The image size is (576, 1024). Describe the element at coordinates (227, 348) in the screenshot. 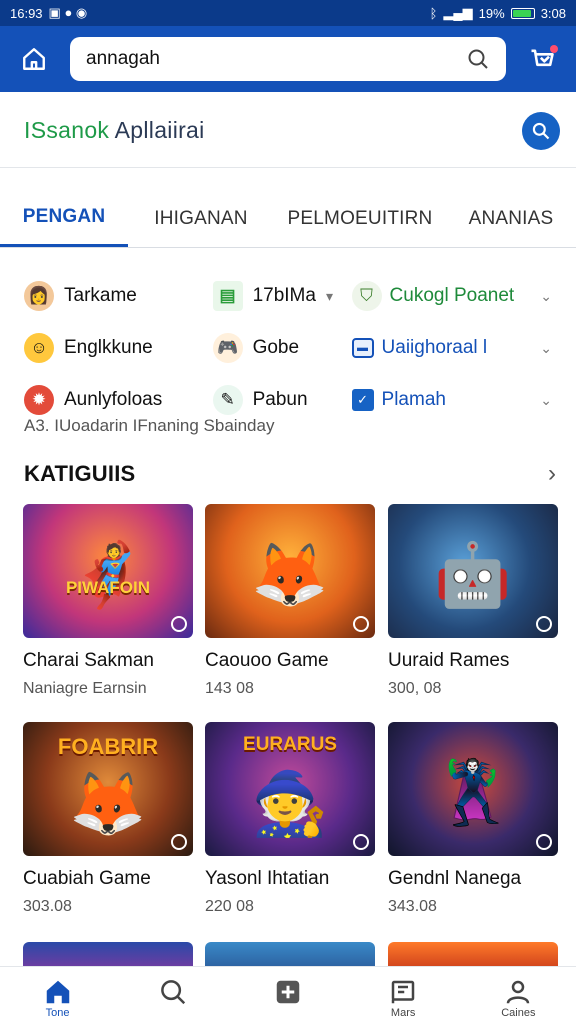

I see `game-icon: 🎮` at that location.